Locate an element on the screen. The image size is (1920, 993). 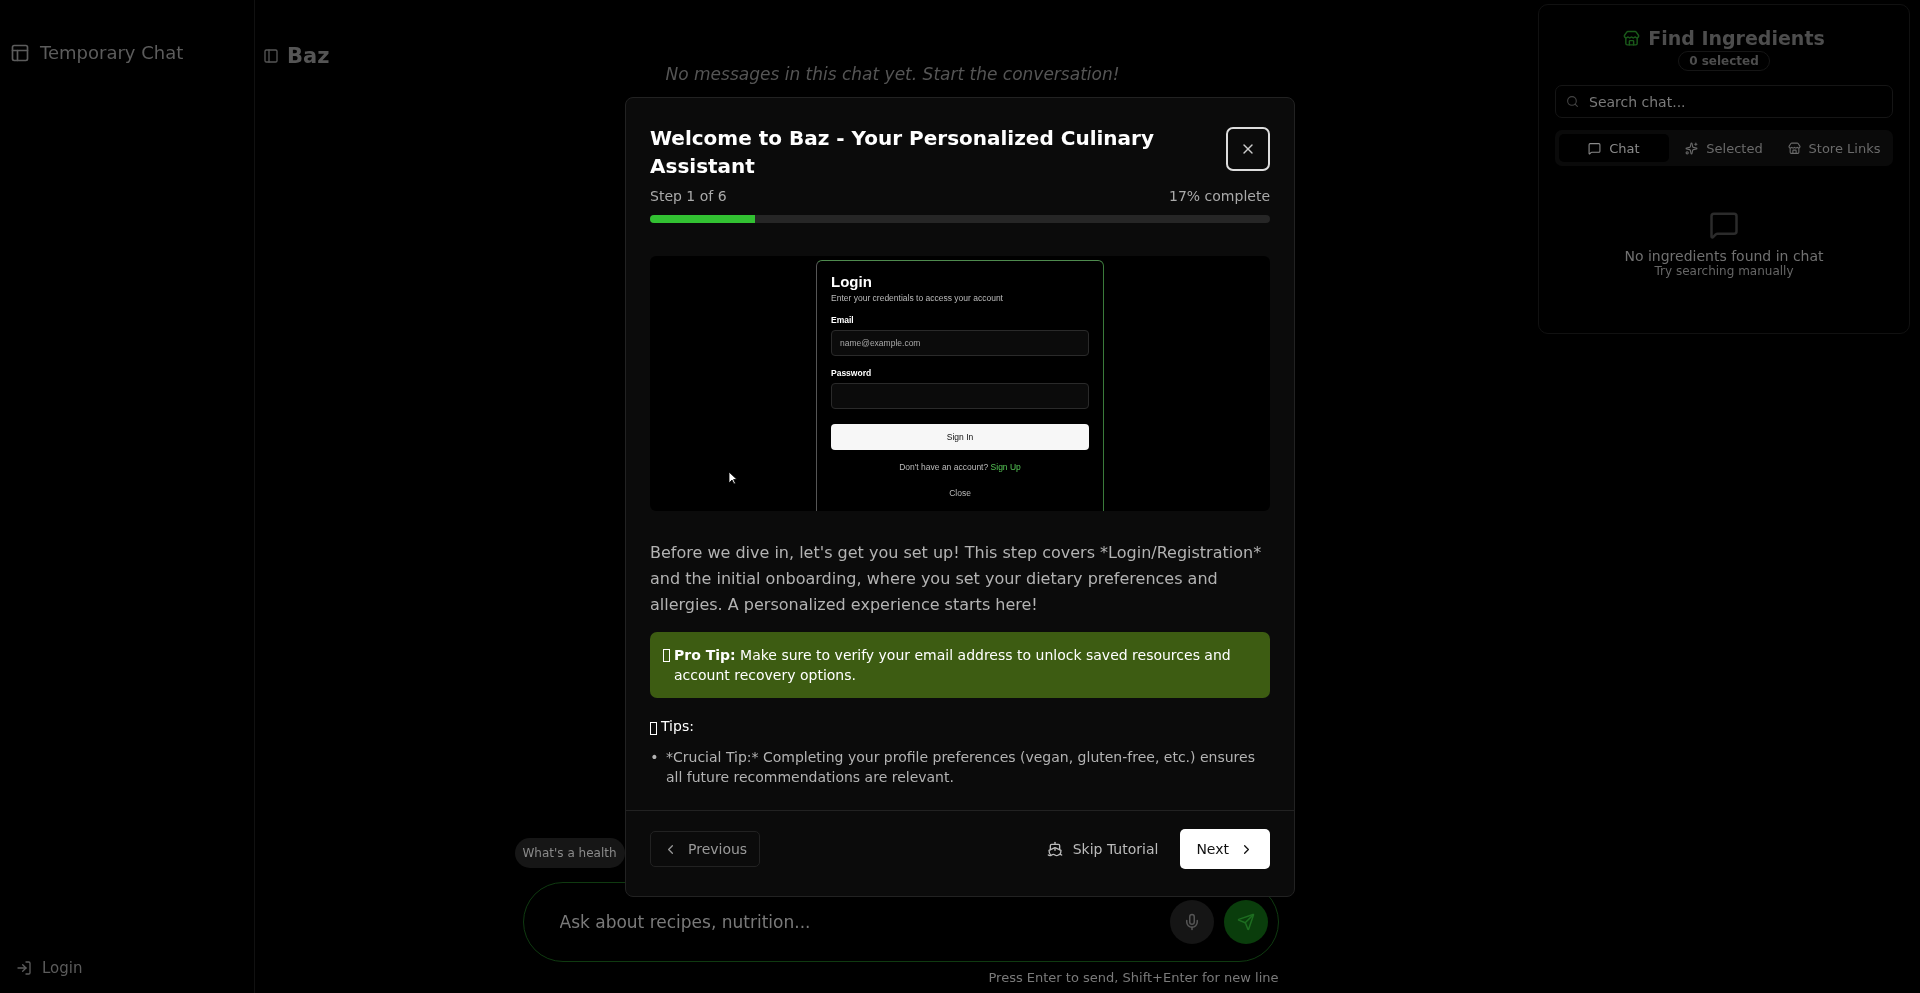
email-label: Email is located at coordinates (843, 320).